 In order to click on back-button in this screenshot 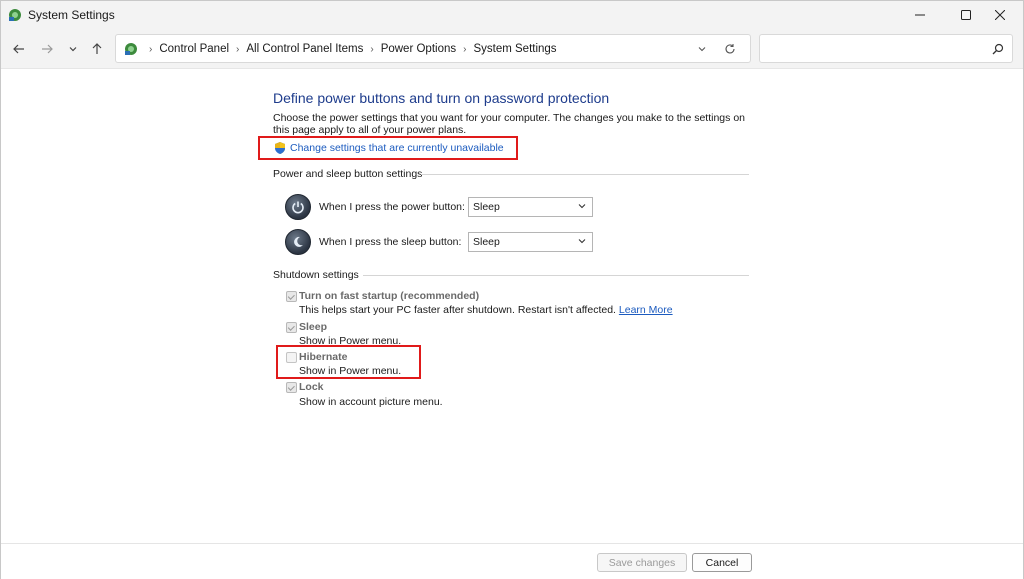, I will do `click(19, 49)`.